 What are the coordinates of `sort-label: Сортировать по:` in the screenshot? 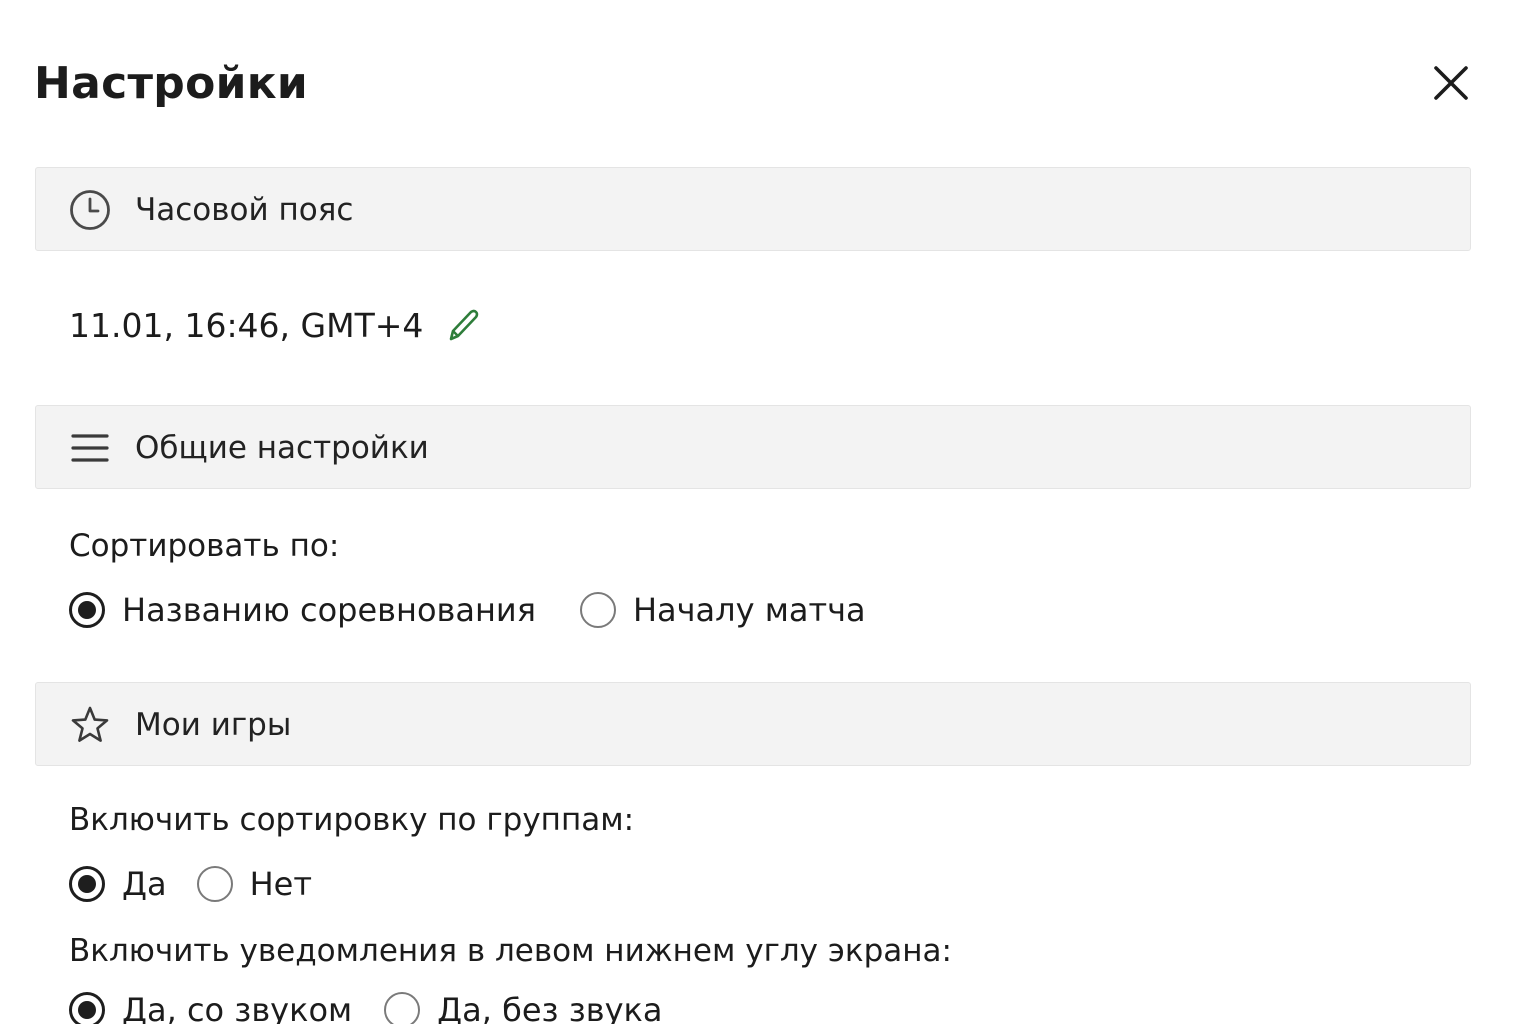 It's located at (204, 546).